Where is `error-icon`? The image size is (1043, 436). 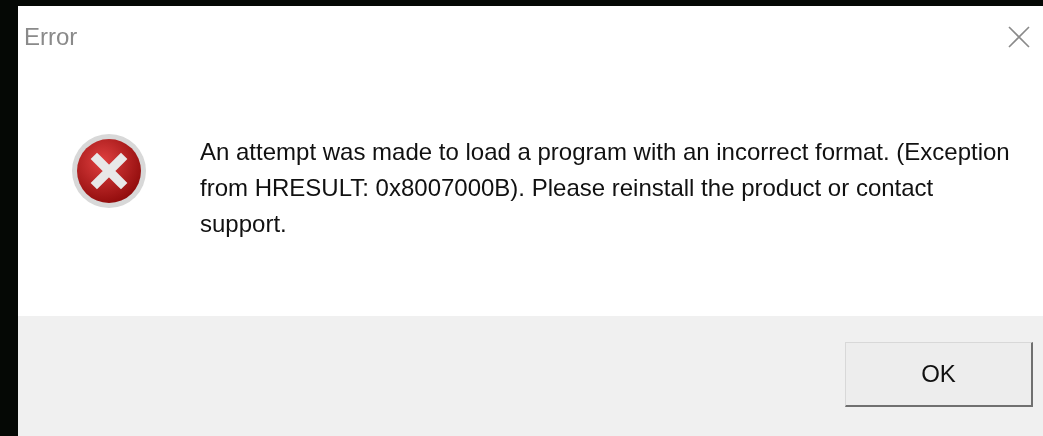
error-icon is located at coordinates (109, 171).